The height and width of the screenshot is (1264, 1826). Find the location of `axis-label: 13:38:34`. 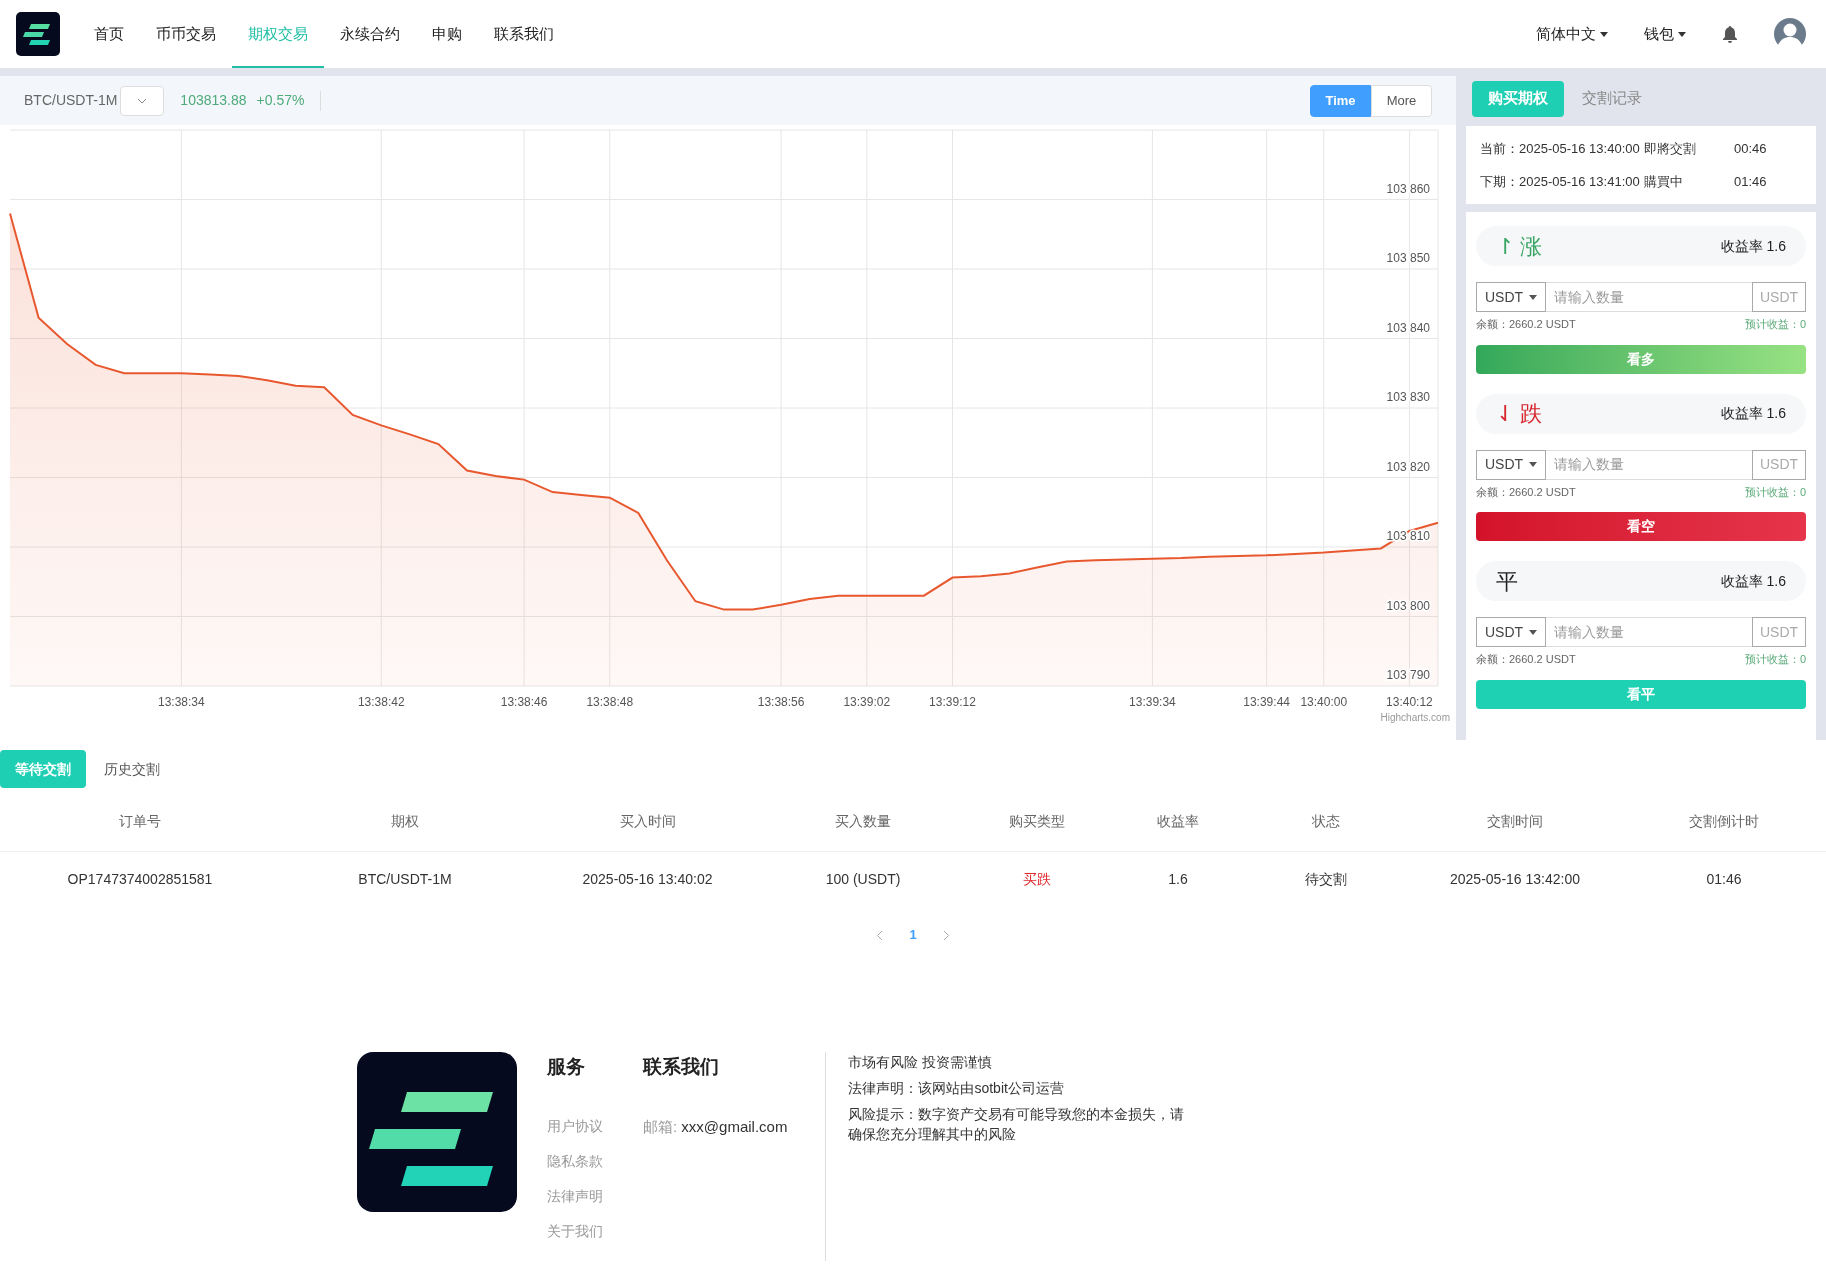

axis-label: 13:38:34 is located at coordinates (181, 702).